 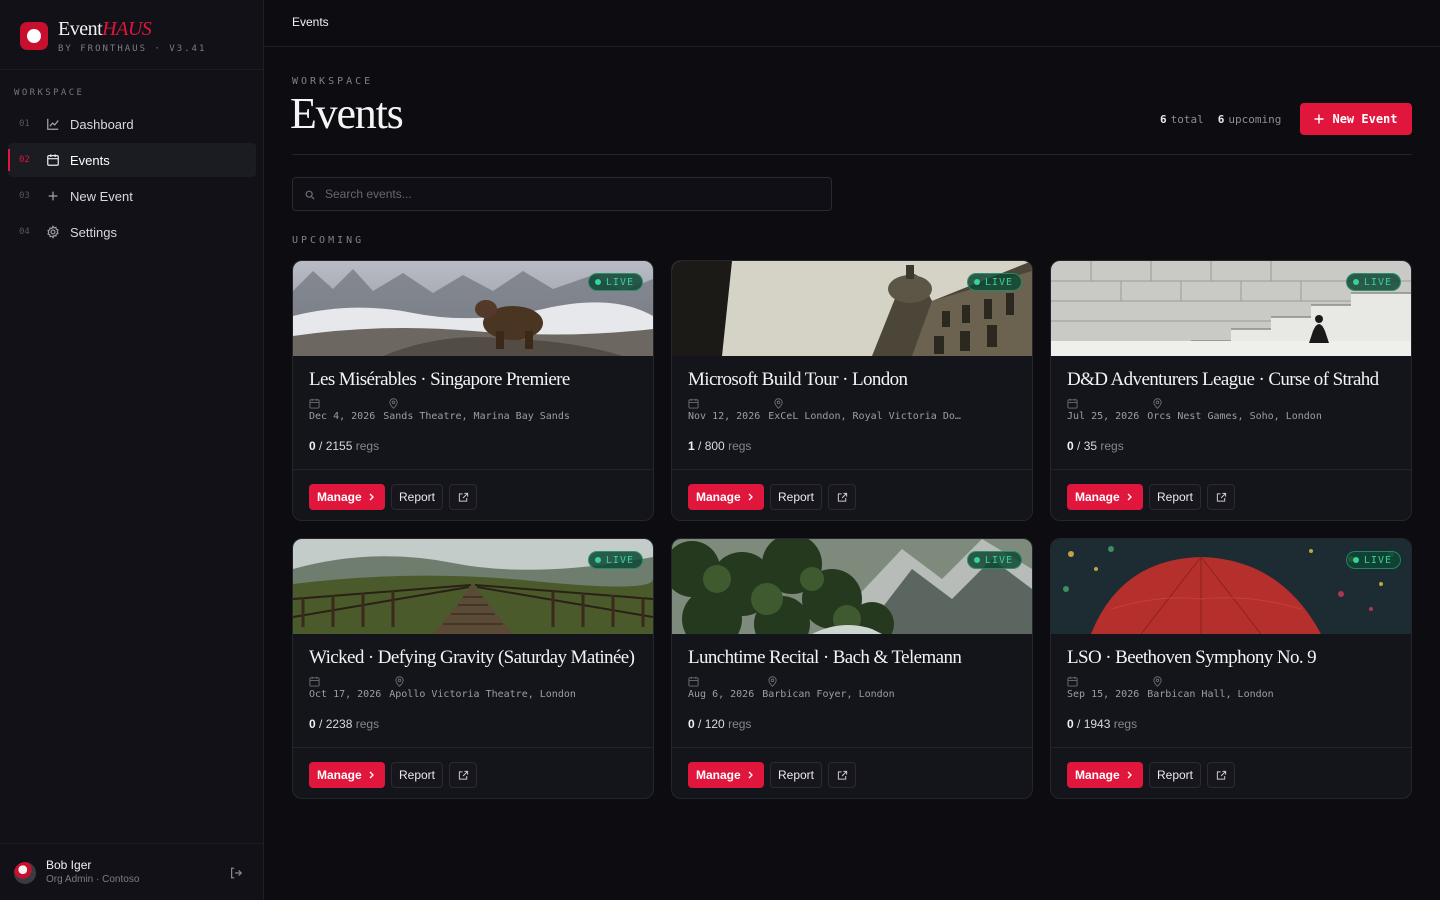 I want to click on event-title: Les Misérables · Singapore Premiere, so click(x=474, y=380).